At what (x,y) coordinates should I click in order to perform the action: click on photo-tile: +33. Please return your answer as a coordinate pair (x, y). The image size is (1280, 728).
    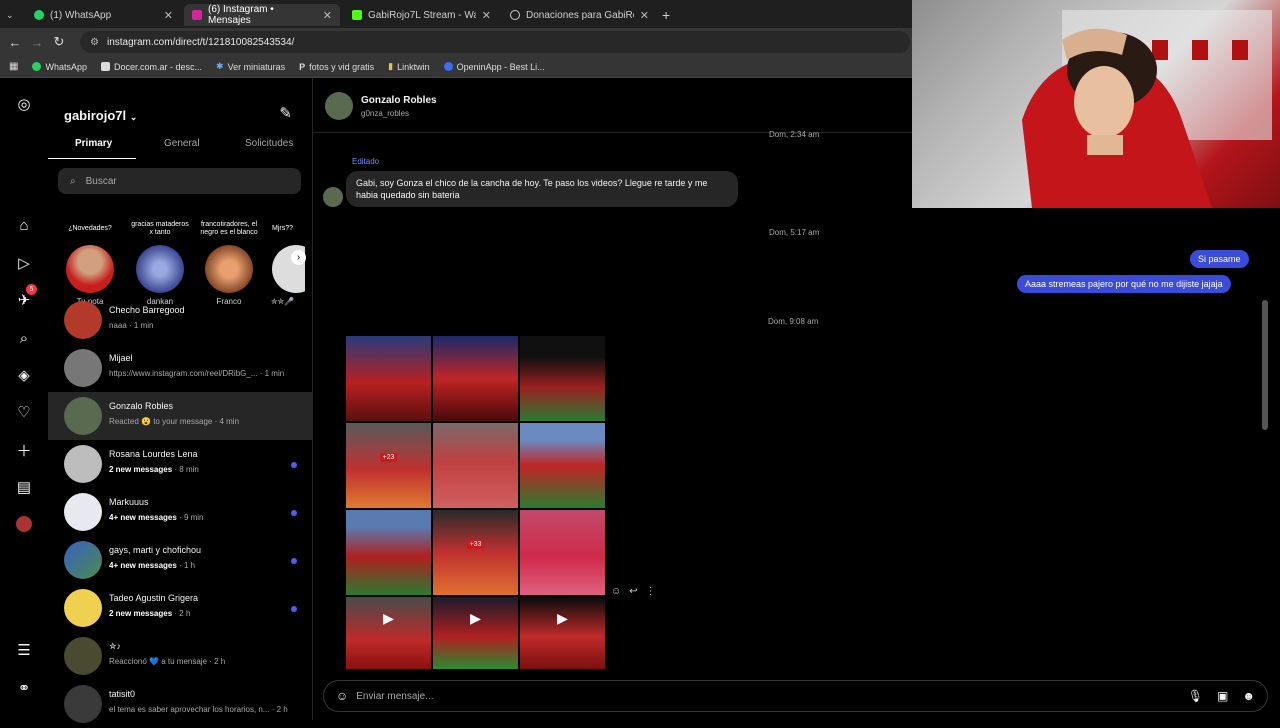
    Looking at the image, I should click on (475, 552).